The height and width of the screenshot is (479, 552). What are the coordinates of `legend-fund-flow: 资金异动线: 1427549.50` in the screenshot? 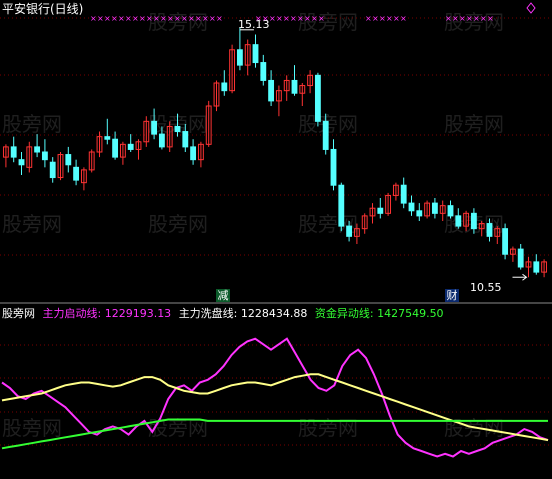 It's located at (379, 313).